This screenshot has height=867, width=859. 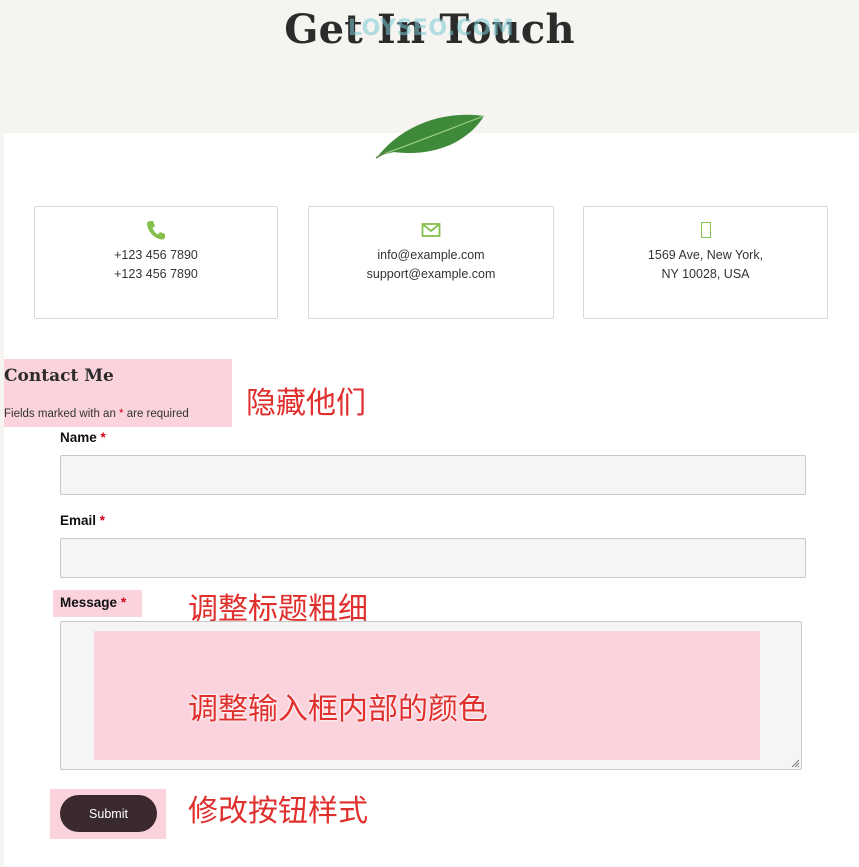 I want to click on contact-info-email: info@example.com support@example.com, so click(x=431, y=262).